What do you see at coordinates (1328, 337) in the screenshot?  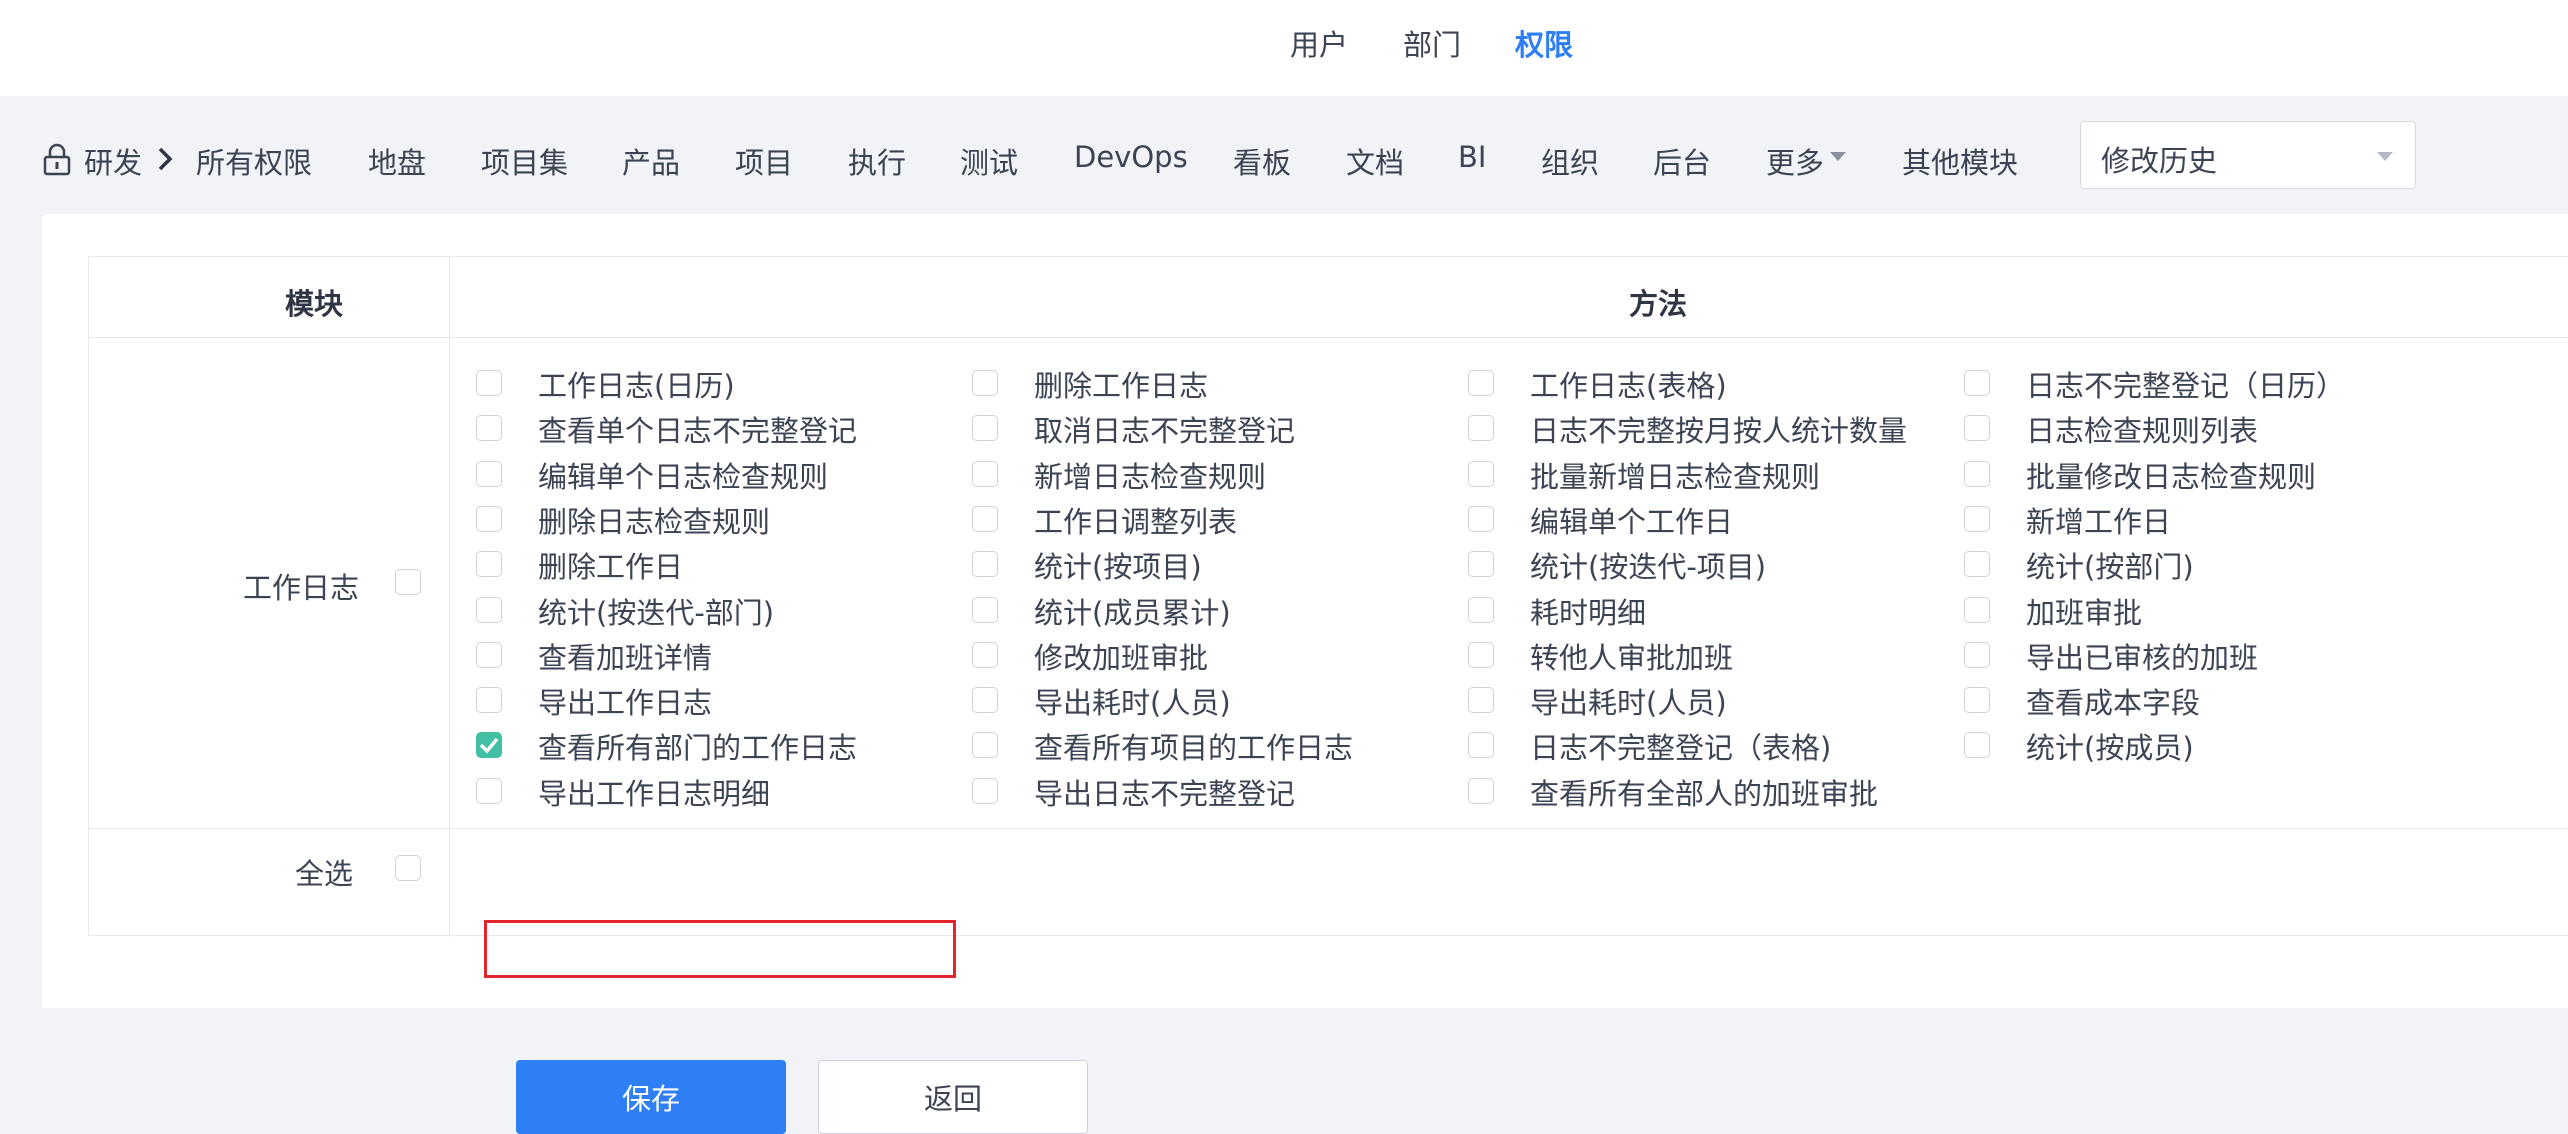 I see `header-divider` at bounding box center [1328, 337].